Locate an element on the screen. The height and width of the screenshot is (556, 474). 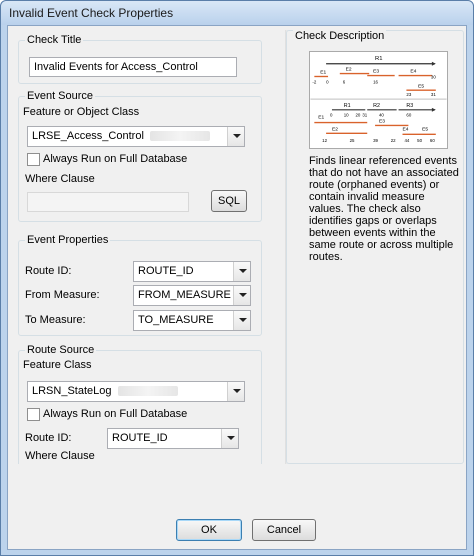
from-measure-combo: FROM_MEASURE is located at coordinates (192, 295).